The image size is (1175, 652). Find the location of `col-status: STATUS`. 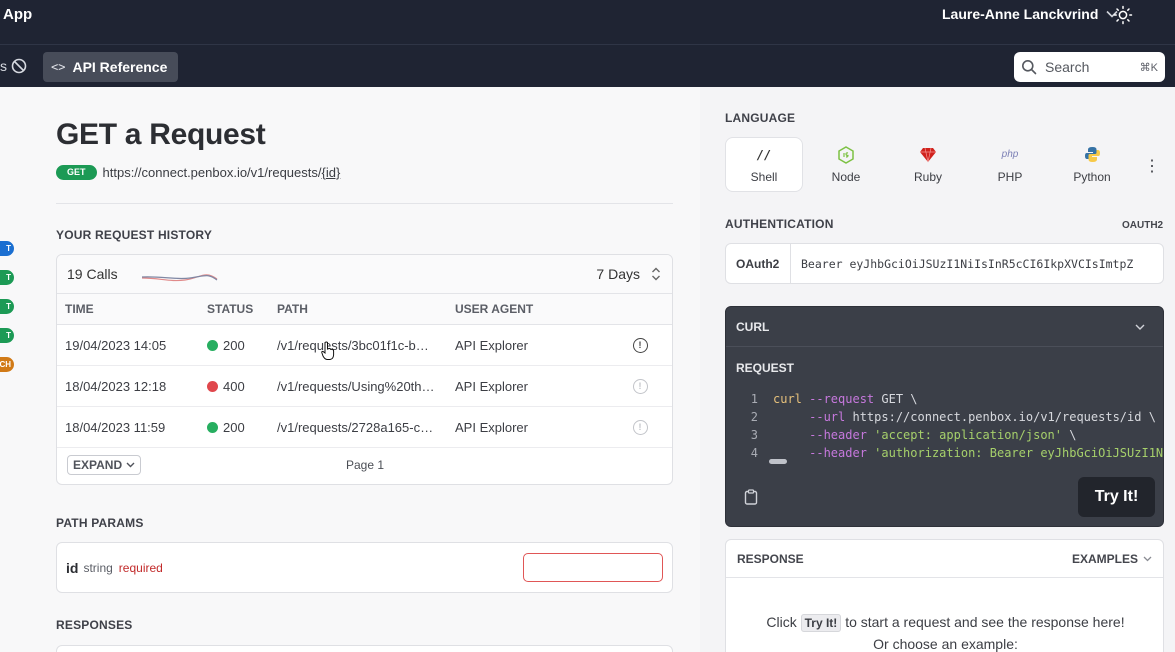

col-status: STATUS is located at coordinates (230, 309).